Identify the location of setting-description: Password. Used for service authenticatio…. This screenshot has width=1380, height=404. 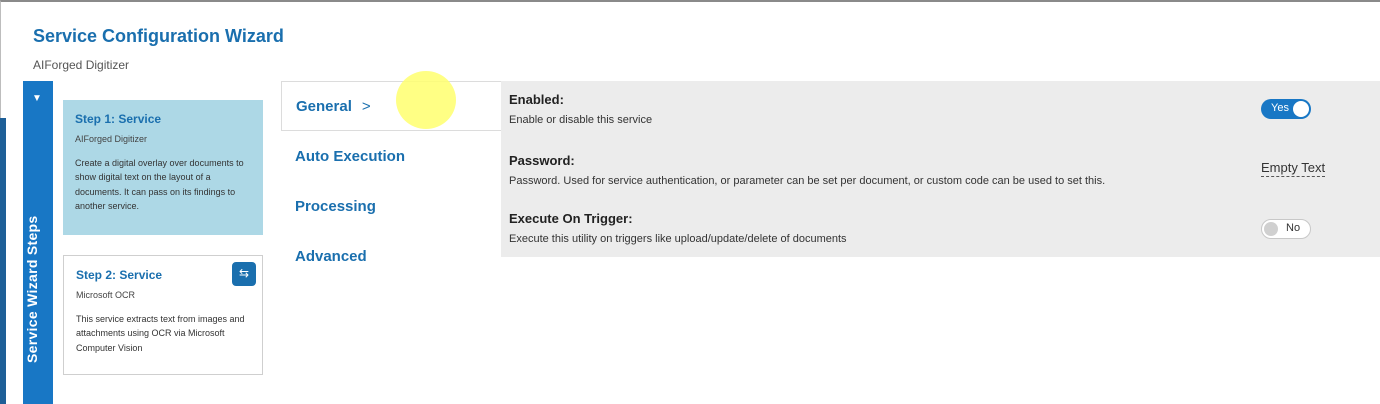
(807, 181).